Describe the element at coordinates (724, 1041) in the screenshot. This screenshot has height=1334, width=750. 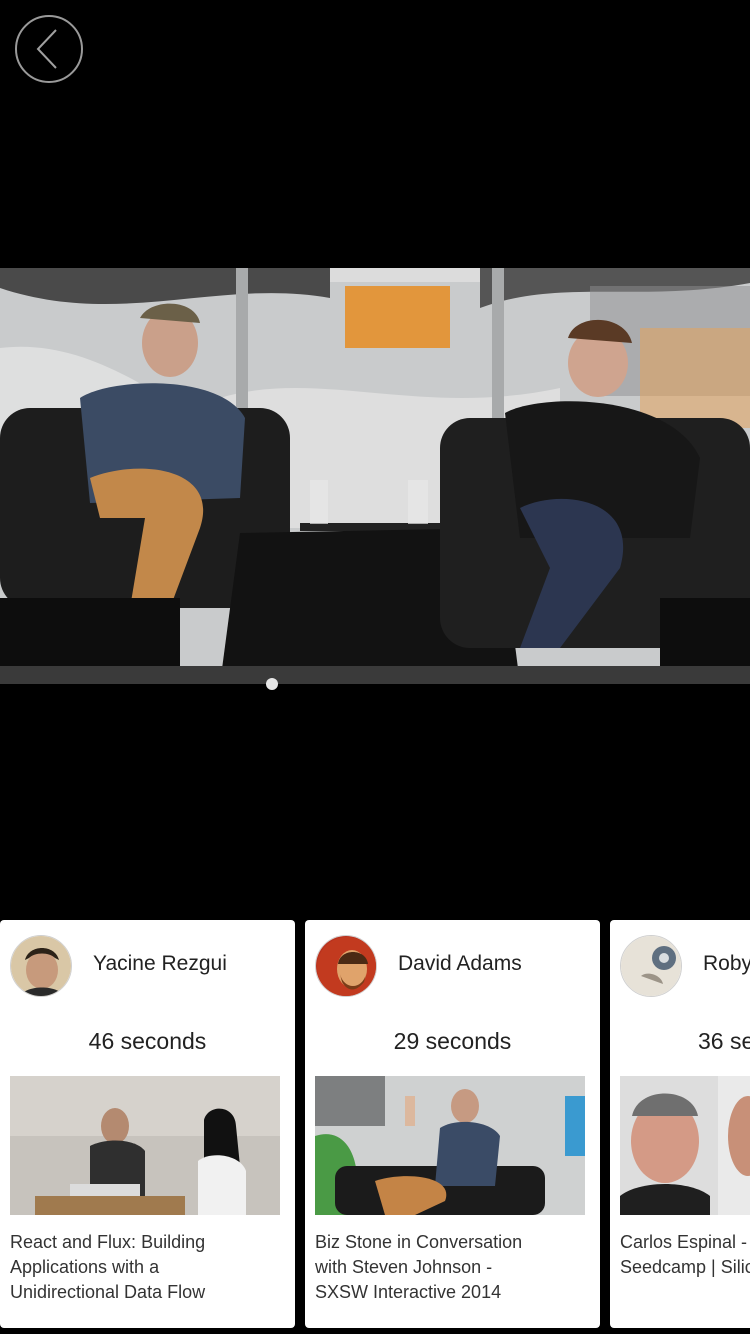
I see `duration: 36 se` at that location.